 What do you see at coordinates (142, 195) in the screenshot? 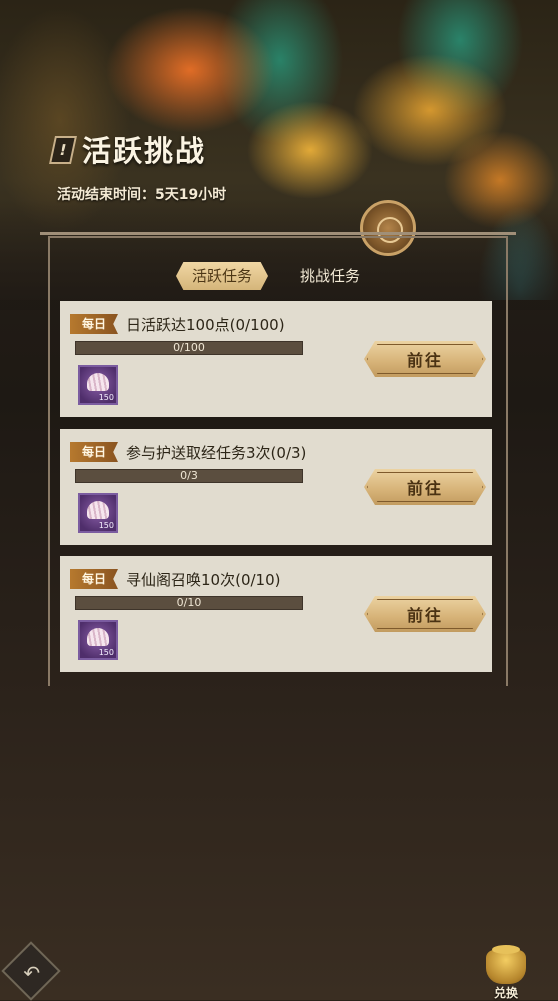
I see `event-timer: 活动结束时间：5天19小时` at bounding box center [142, 195].